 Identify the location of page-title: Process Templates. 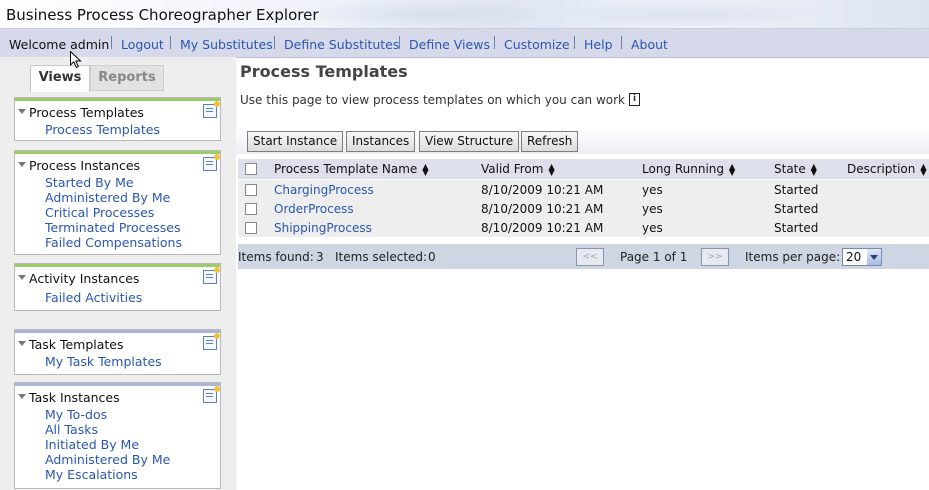
(324, 71).